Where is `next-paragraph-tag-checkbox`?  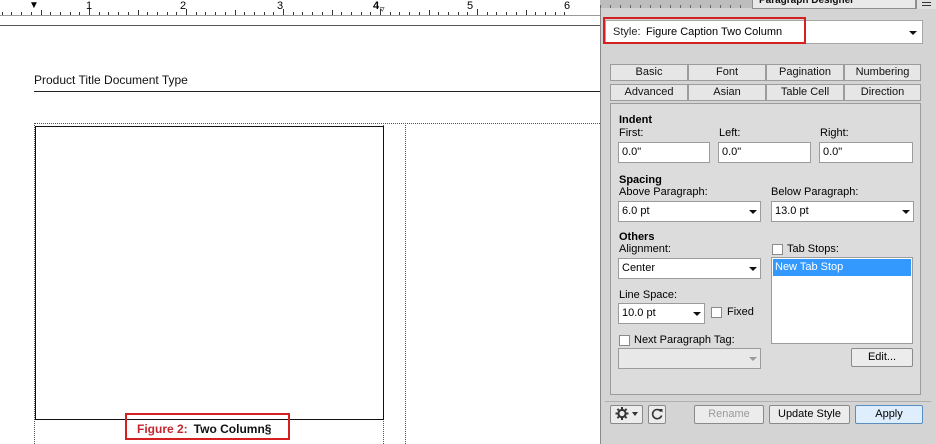 next-paragraph-tag-checkbox is located at coordinates (624, 340).